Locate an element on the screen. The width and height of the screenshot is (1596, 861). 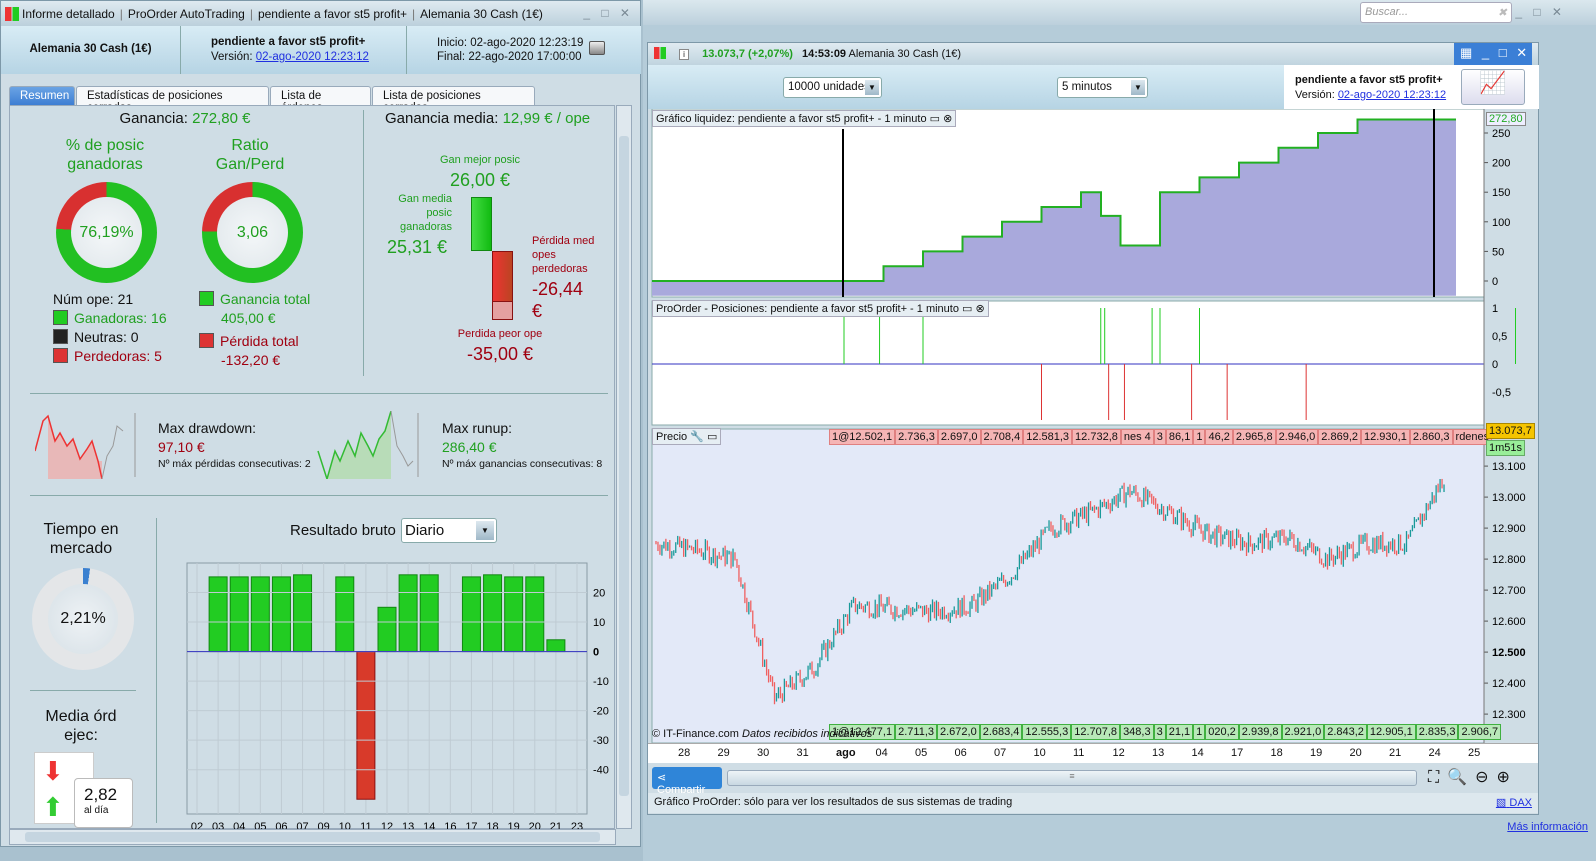
zoom-in-icon: ⊕ is located at coordinates (1507, 777).